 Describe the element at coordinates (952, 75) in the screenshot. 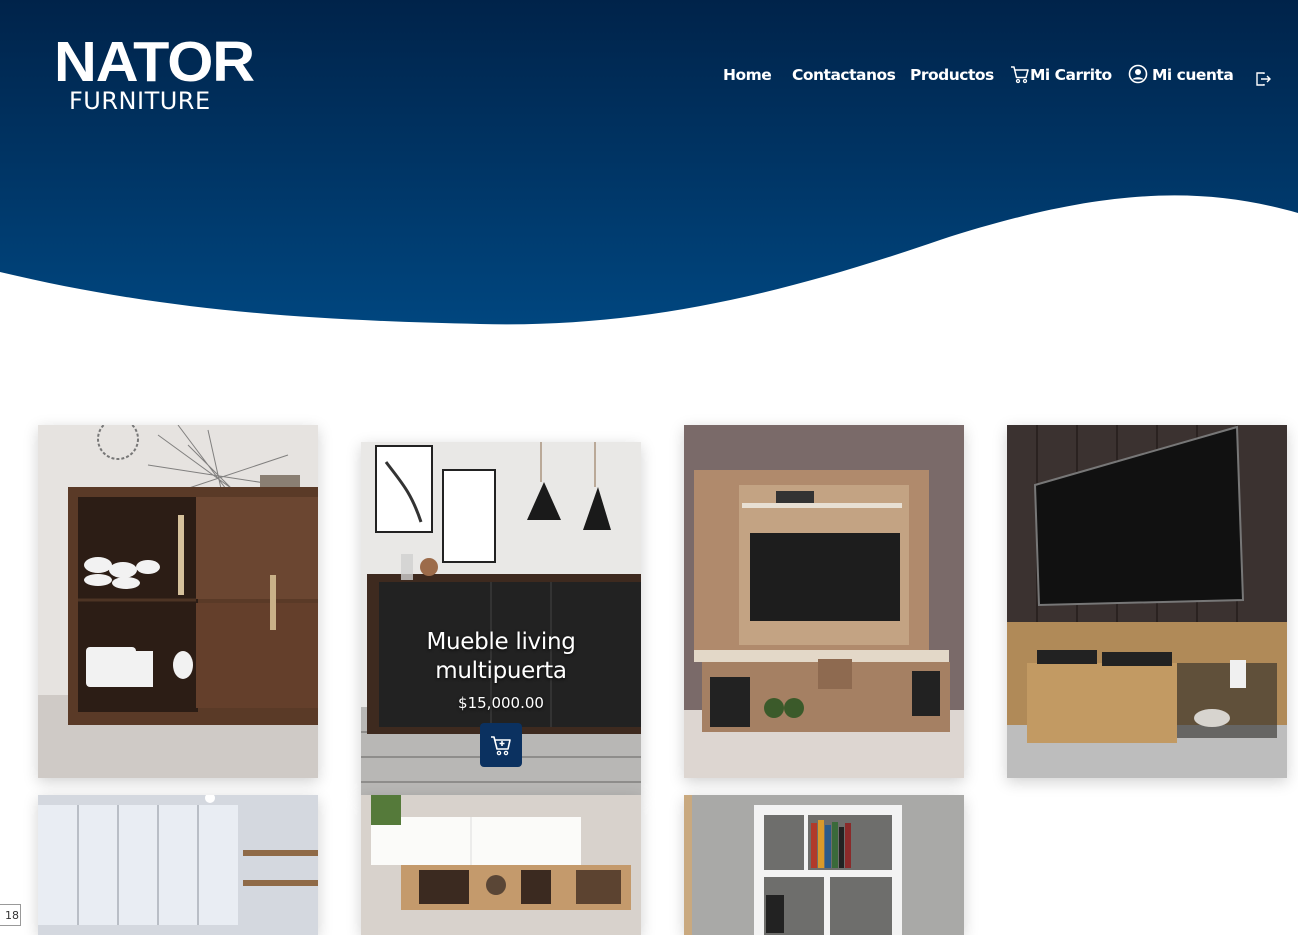

I see `nav-products: Productos` at that location.